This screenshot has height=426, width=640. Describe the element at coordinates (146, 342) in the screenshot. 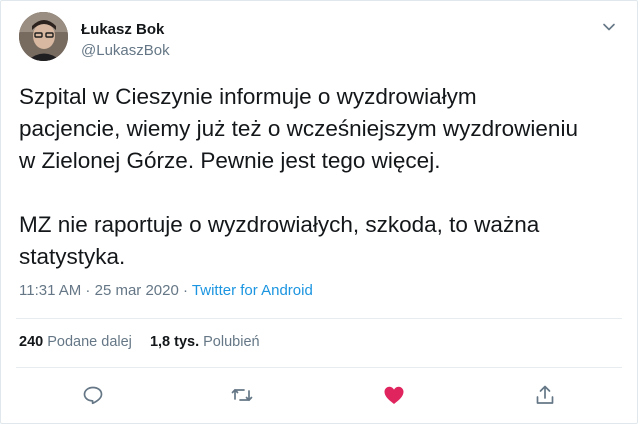

I see `tweet-stats: 240 Podane dalej 1,8 tys. Polubień` at that location.